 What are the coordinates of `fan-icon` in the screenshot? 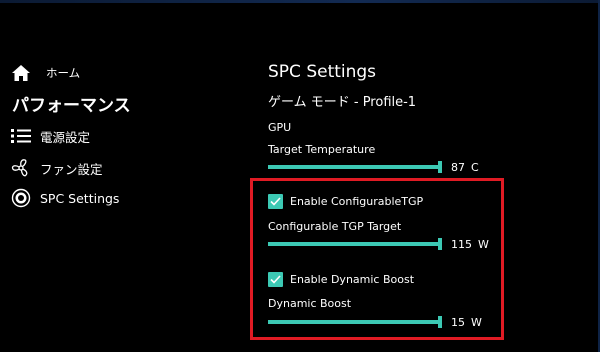 It's located at (21, 168).